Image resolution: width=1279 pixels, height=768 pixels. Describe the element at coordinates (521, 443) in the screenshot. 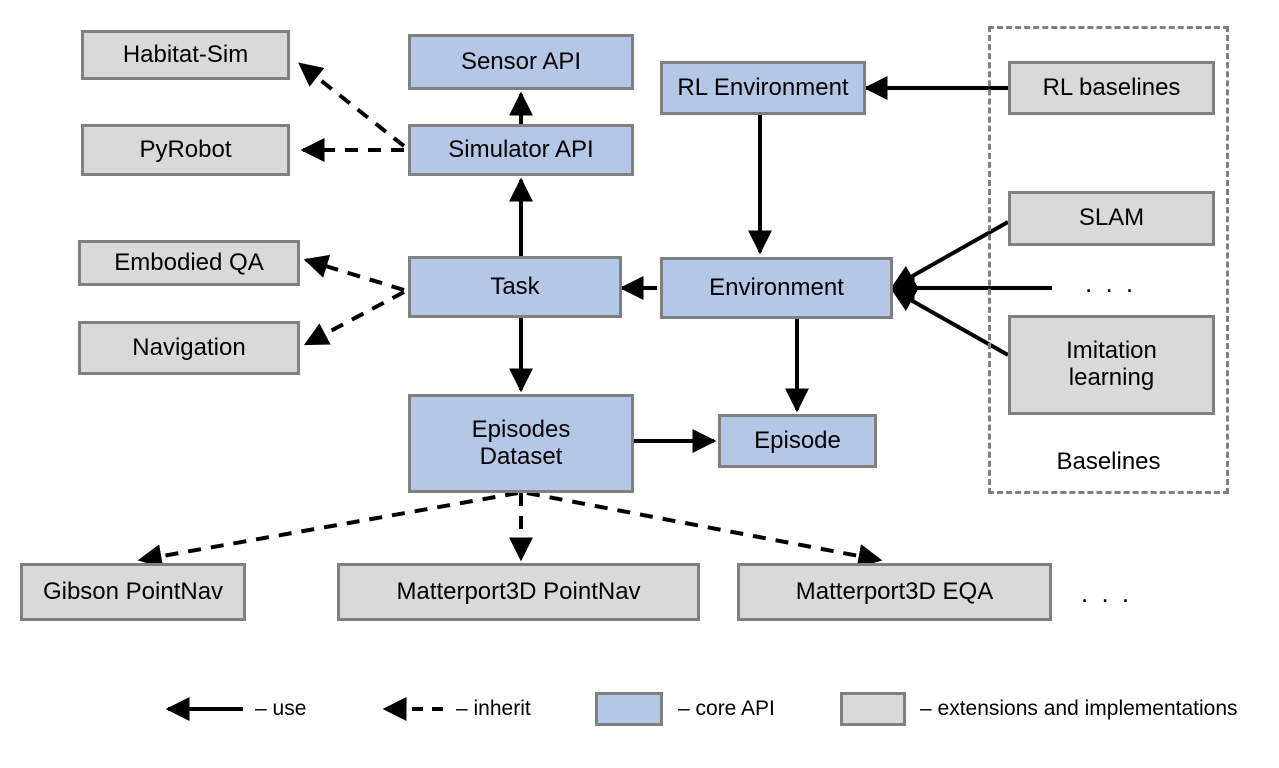

I see `node-episodes-dataset: Episodes Dataset` at that location.